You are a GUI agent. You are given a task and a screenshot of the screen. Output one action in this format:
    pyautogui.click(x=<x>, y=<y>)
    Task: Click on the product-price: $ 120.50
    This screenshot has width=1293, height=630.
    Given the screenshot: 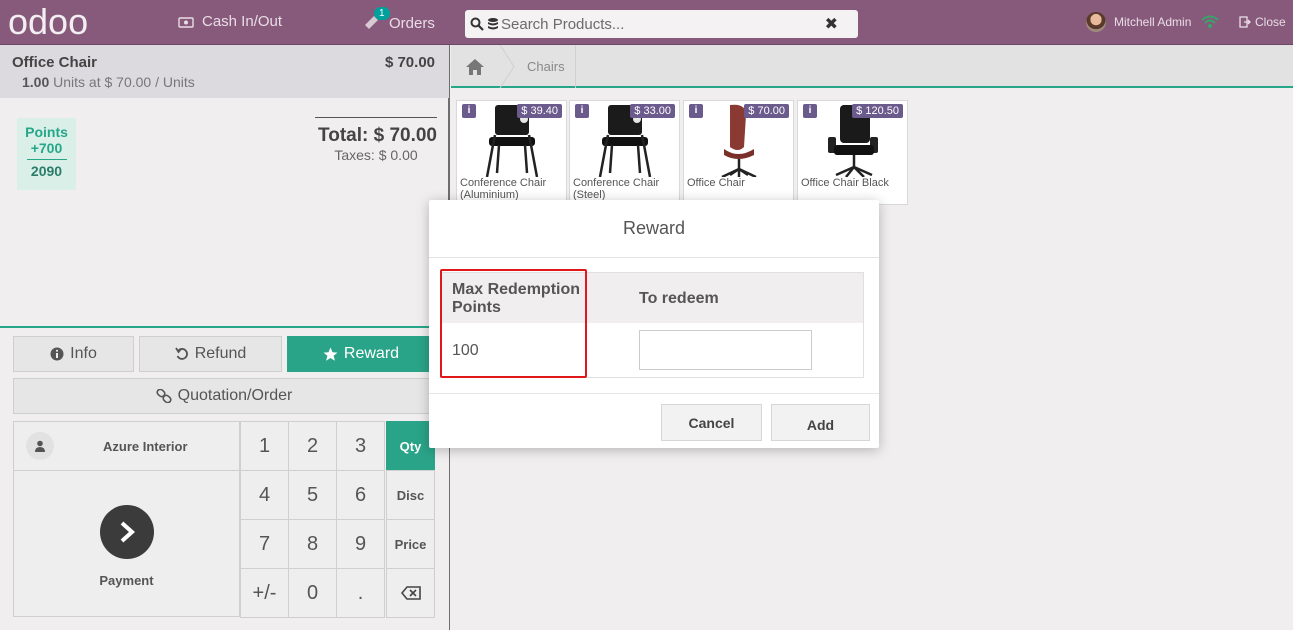 What is the action you would take?
    pyautogui.click(x=877, y=111)
    